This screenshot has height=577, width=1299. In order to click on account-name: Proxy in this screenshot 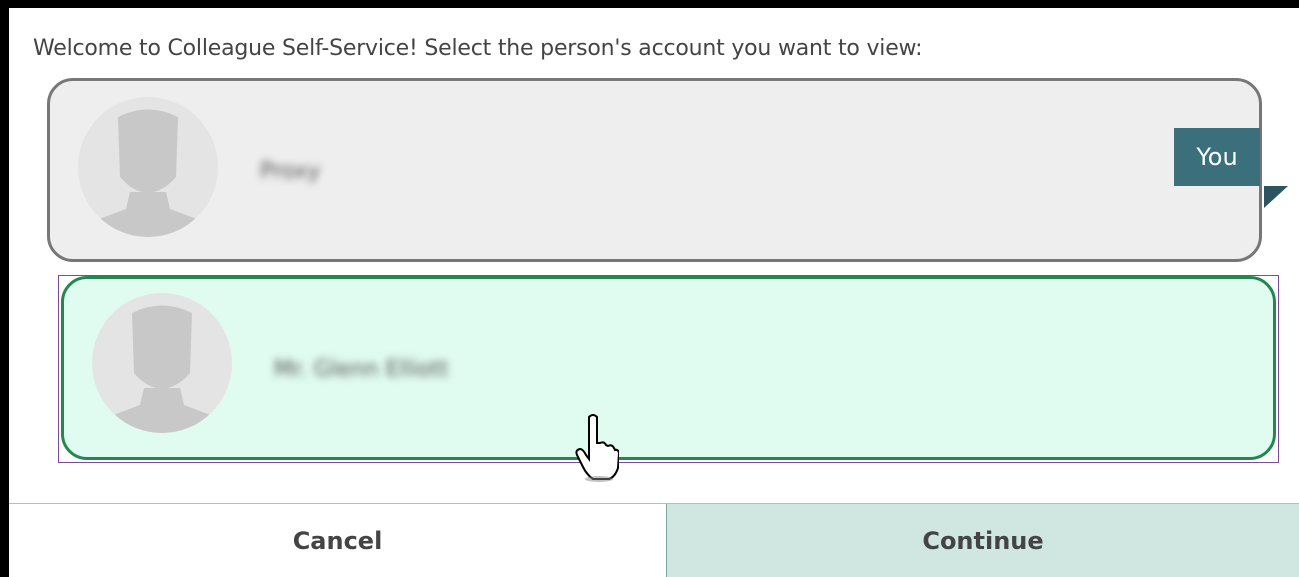, I will do `click(290, 171)`.